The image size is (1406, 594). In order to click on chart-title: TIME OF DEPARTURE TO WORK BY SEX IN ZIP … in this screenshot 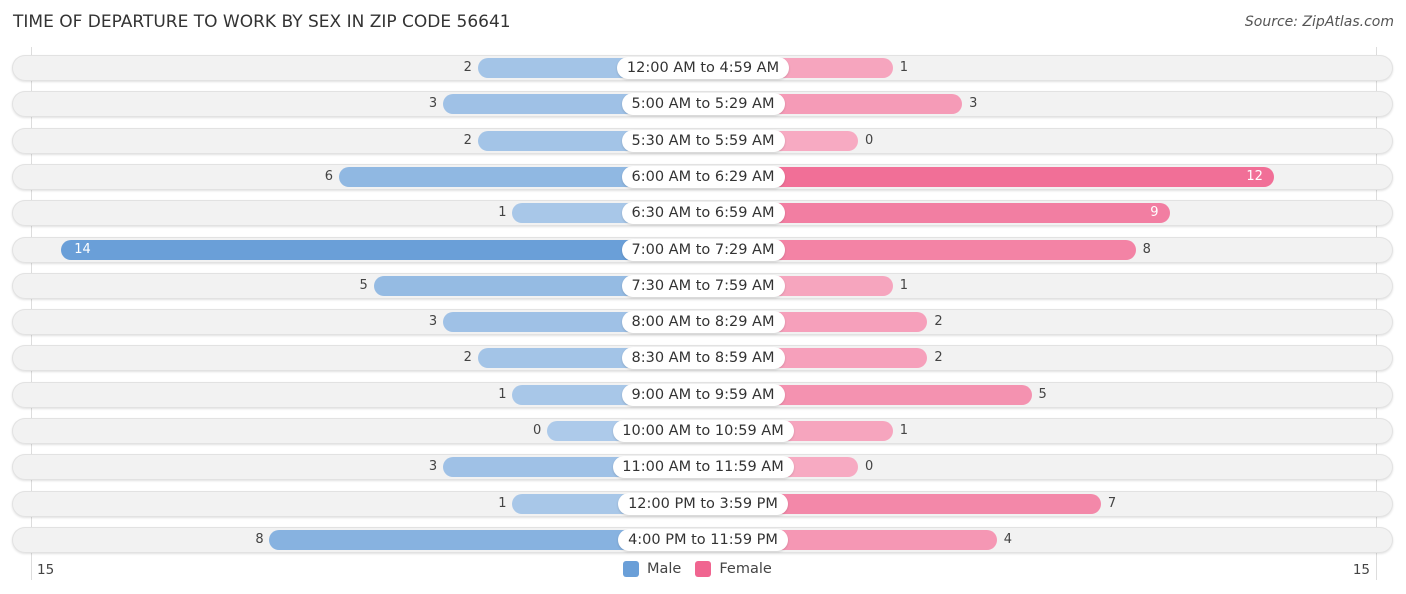, I will do `click(262, 22)`.